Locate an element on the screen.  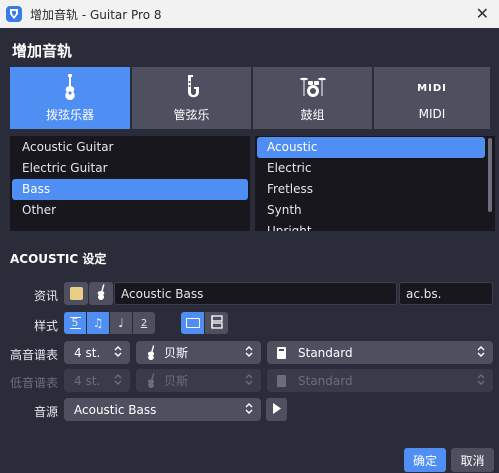
treble-tuning-select: Standard is located at coordinates (380, 352).